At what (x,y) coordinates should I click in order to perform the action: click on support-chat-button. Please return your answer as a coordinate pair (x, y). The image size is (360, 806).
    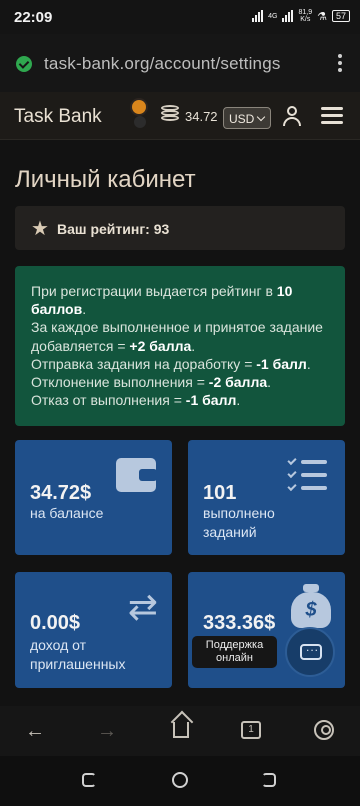
    Looking at the image, I should click on (310, 652).